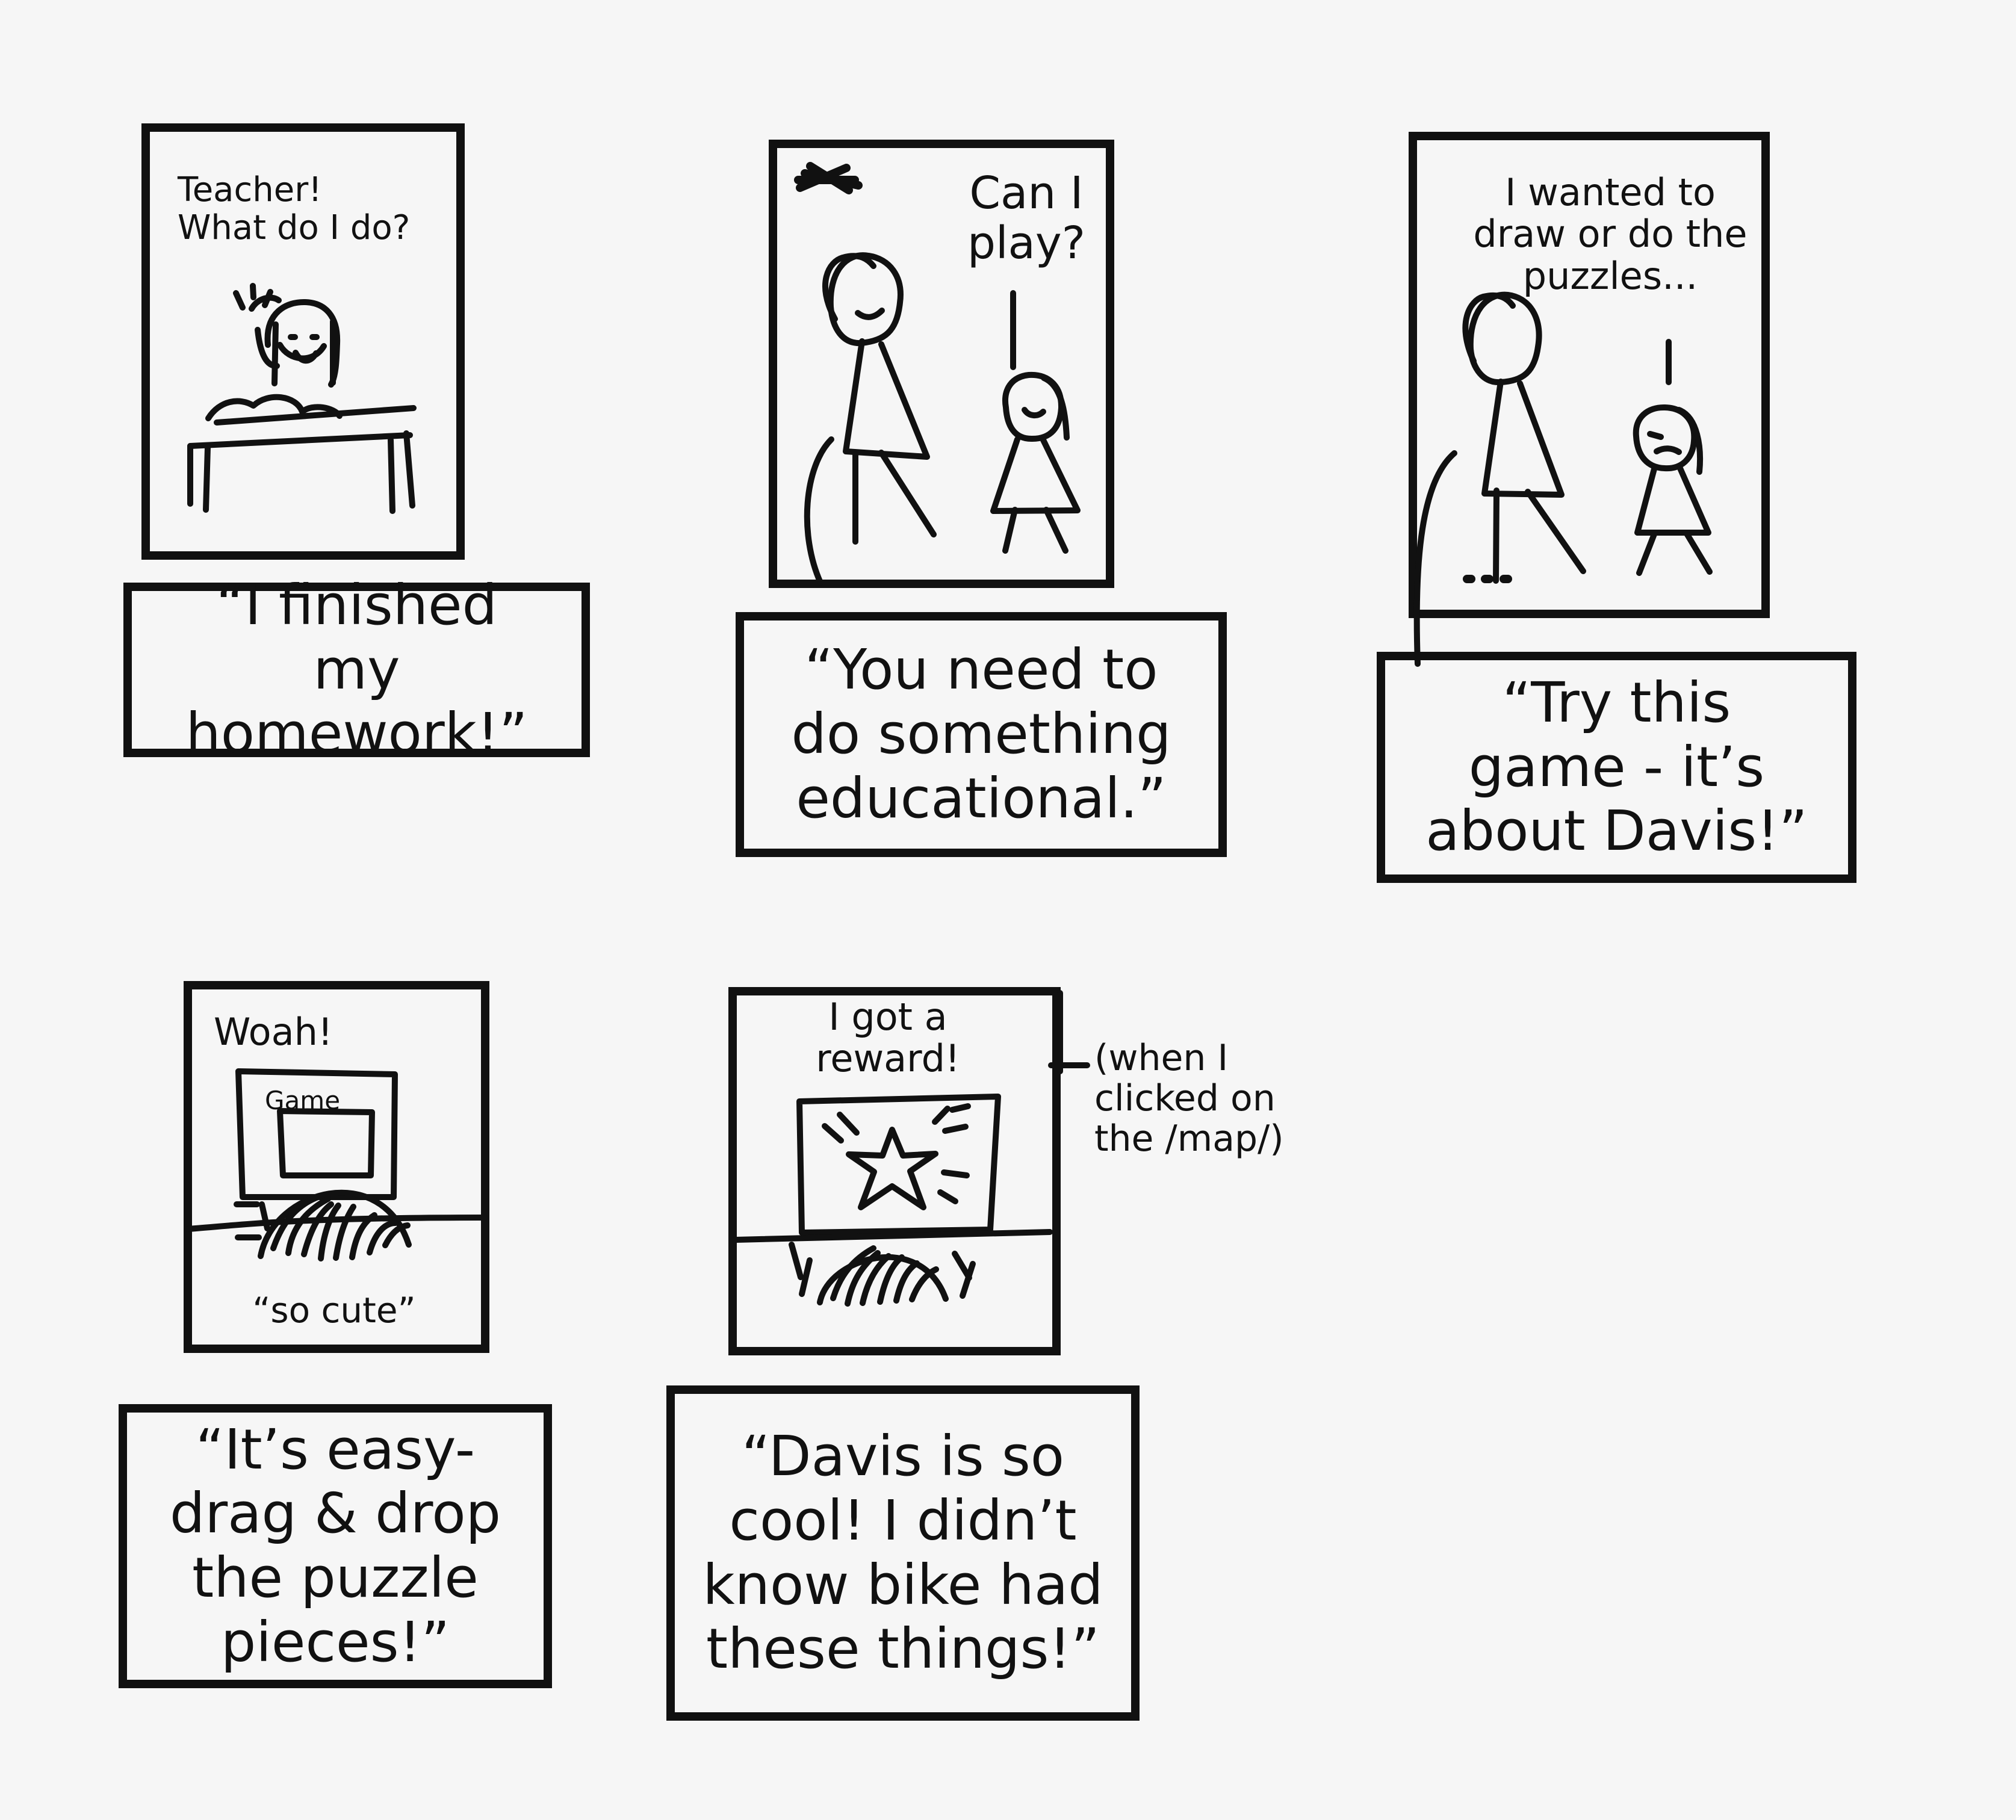 Image resolution: width=2016 pixels, height=1820 pixels. I want to click on panel-1-caption: “I finished my homework!”, so click(356, 670).